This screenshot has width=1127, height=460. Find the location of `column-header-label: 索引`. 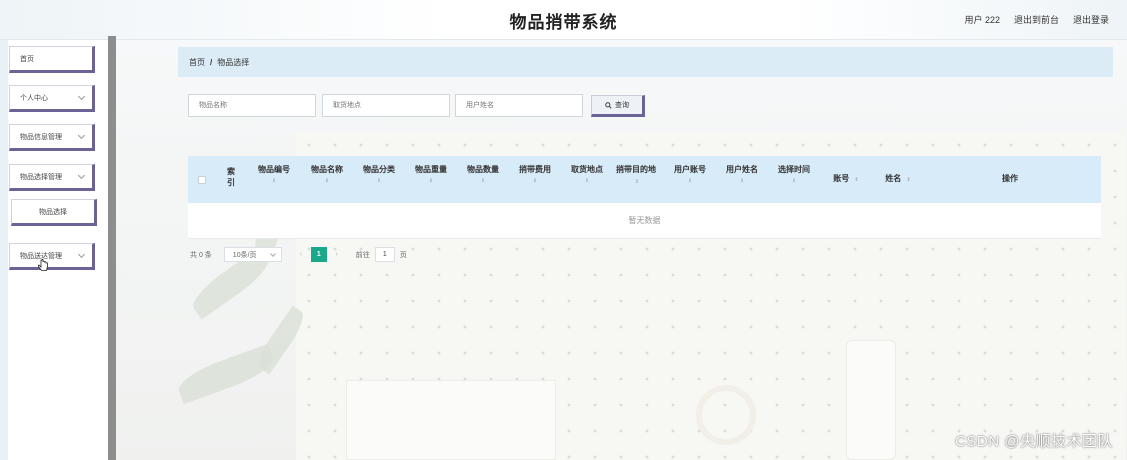

column-header-label: 索引 is located at coordinates (231, 177).